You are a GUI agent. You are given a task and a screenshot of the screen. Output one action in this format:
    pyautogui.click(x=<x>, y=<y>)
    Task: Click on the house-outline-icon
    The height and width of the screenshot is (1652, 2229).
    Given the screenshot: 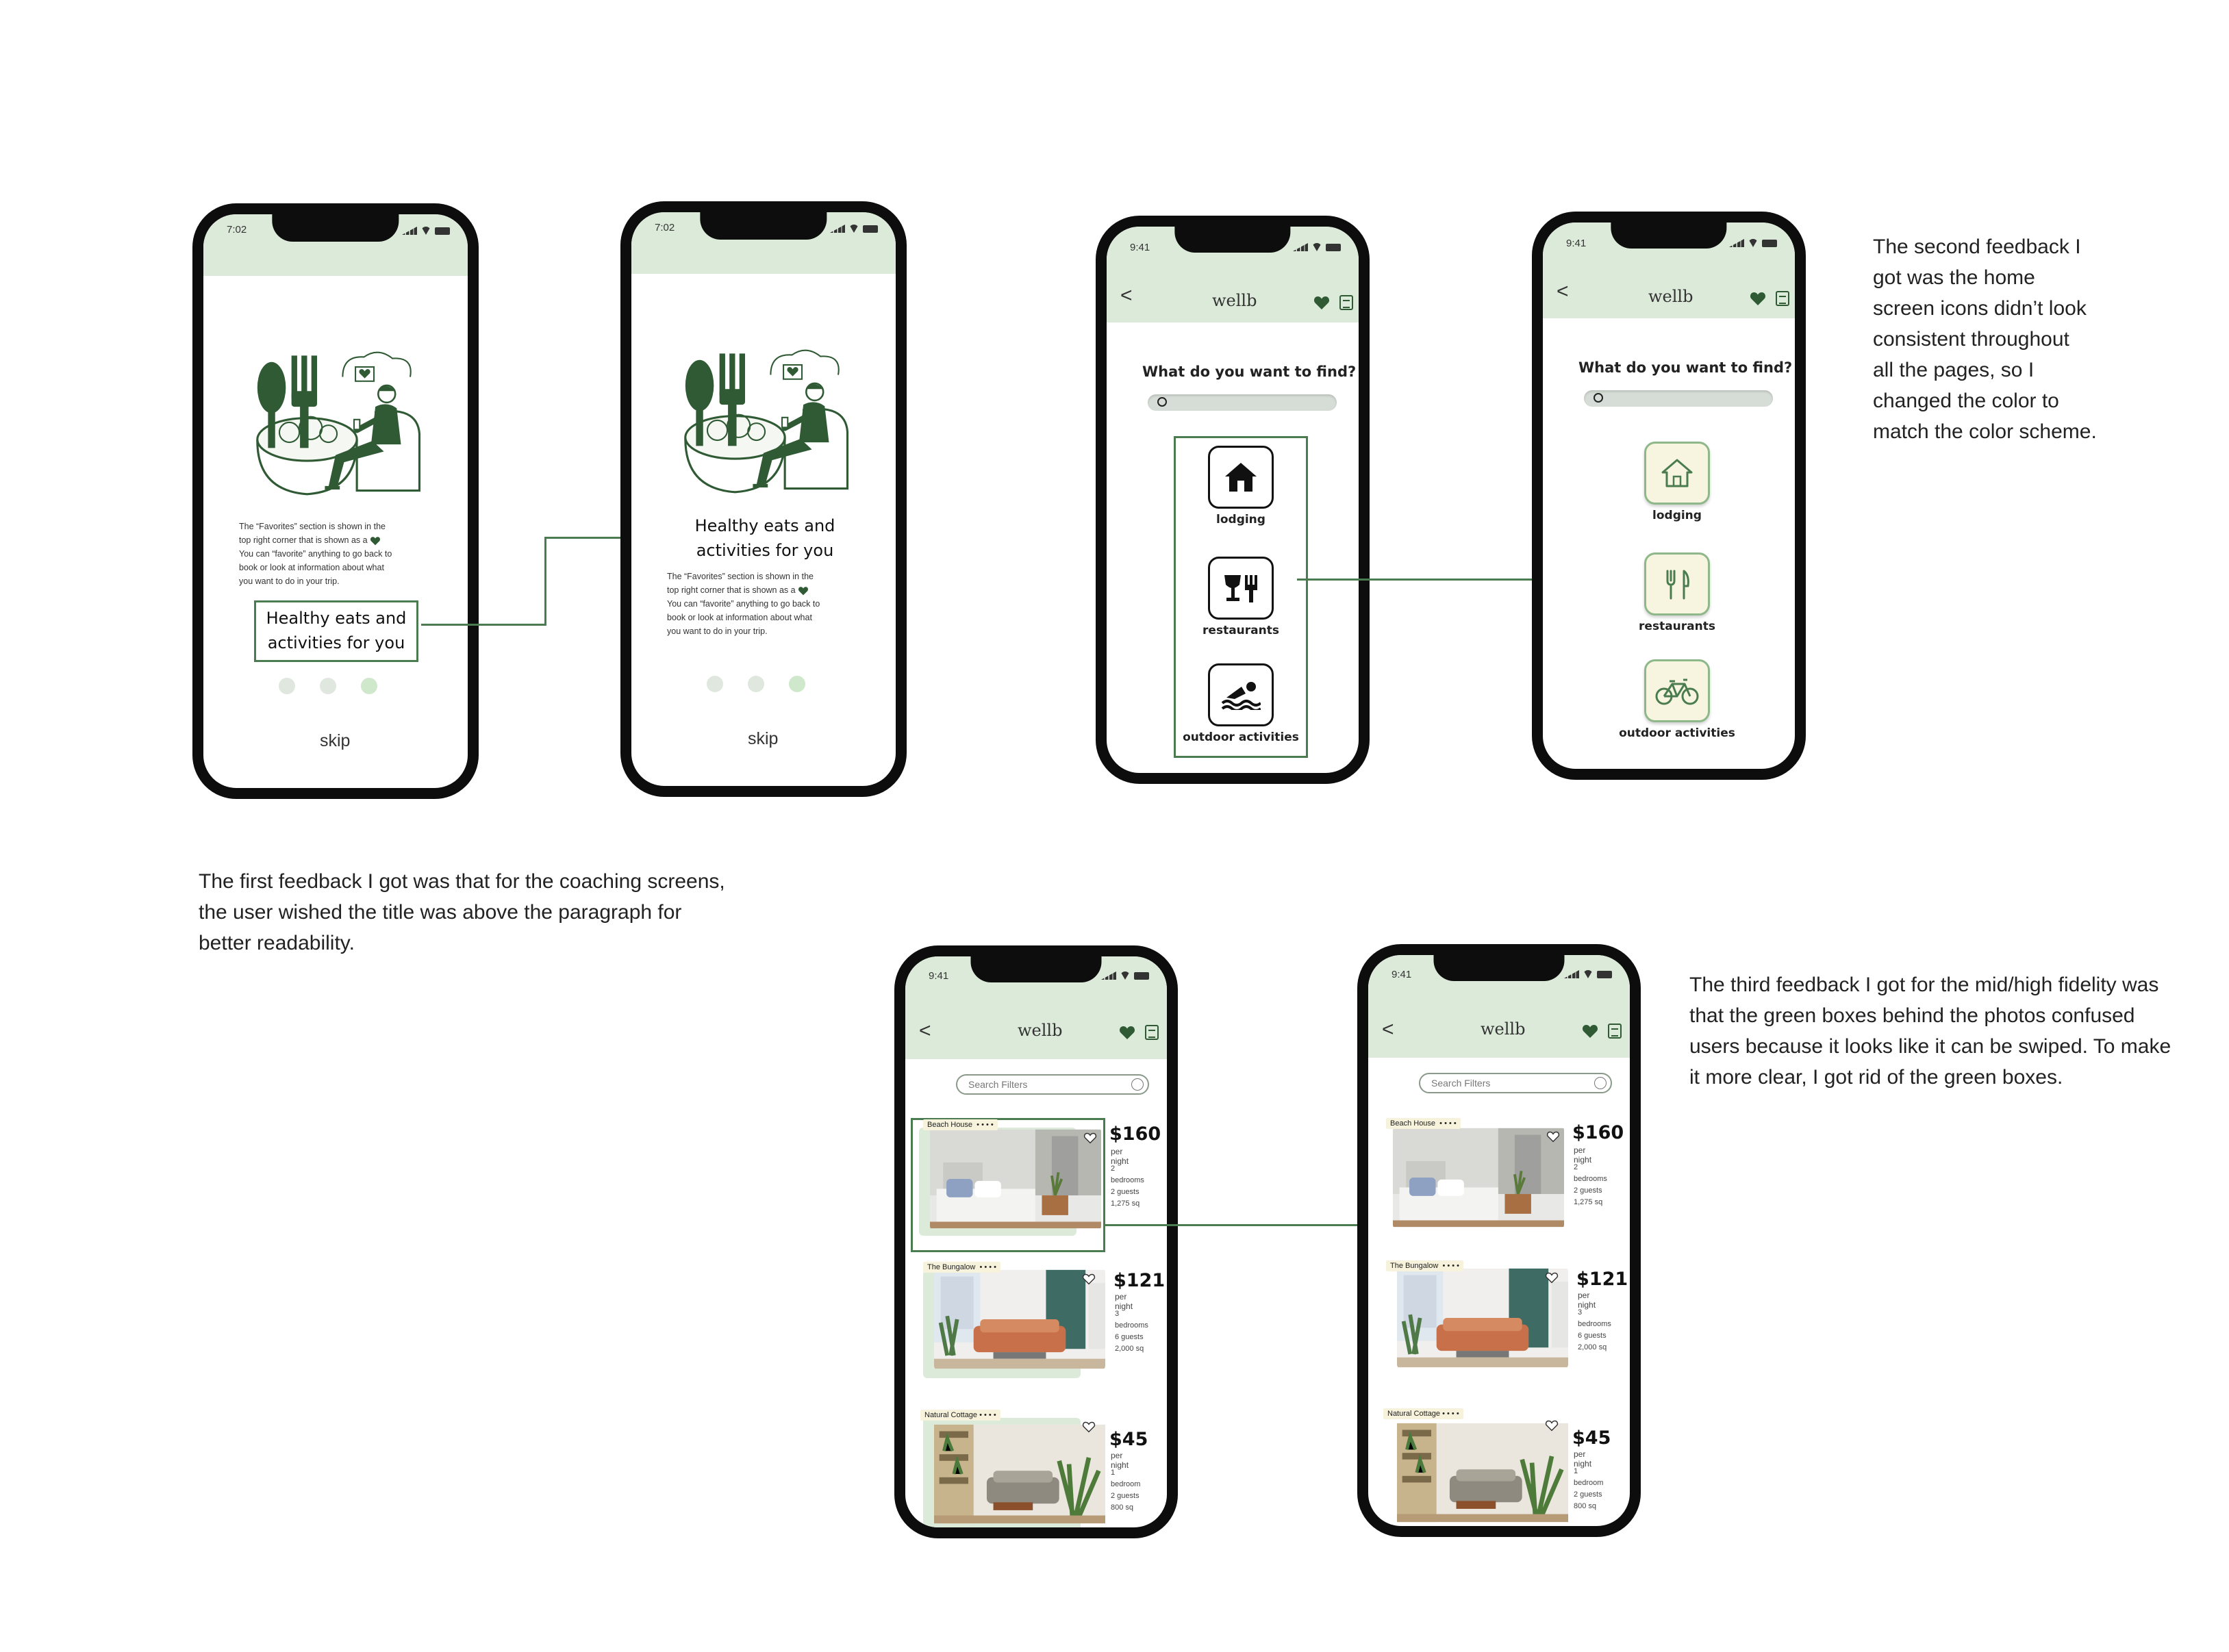 What is the action you would take?
    pyautogui.click(x=1677, y=473)
    